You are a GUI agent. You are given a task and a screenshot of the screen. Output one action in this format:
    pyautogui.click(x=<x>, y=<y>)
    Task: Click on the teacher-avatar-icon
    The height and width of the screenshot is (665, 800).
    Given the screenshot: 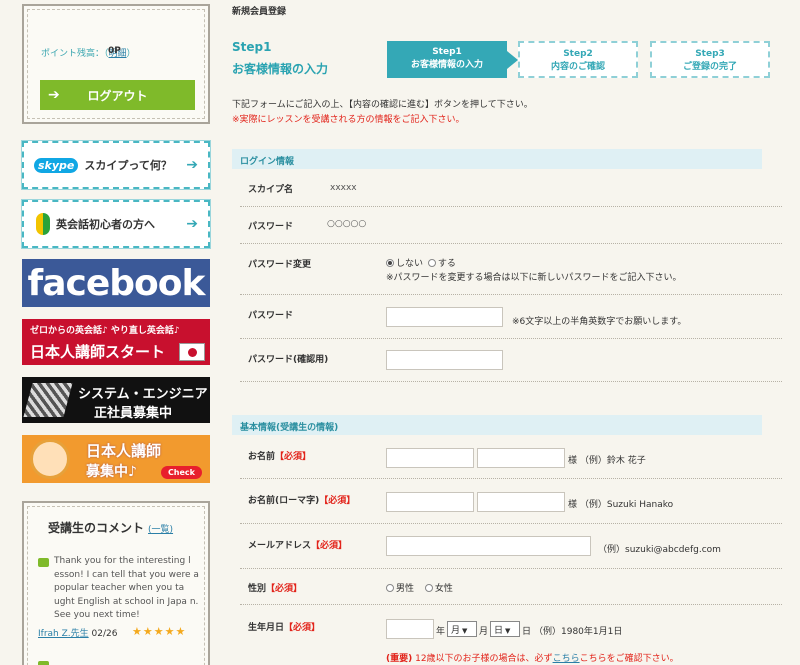 What is the action you would take?
    pyautogui.click(x=50, y=459)
    